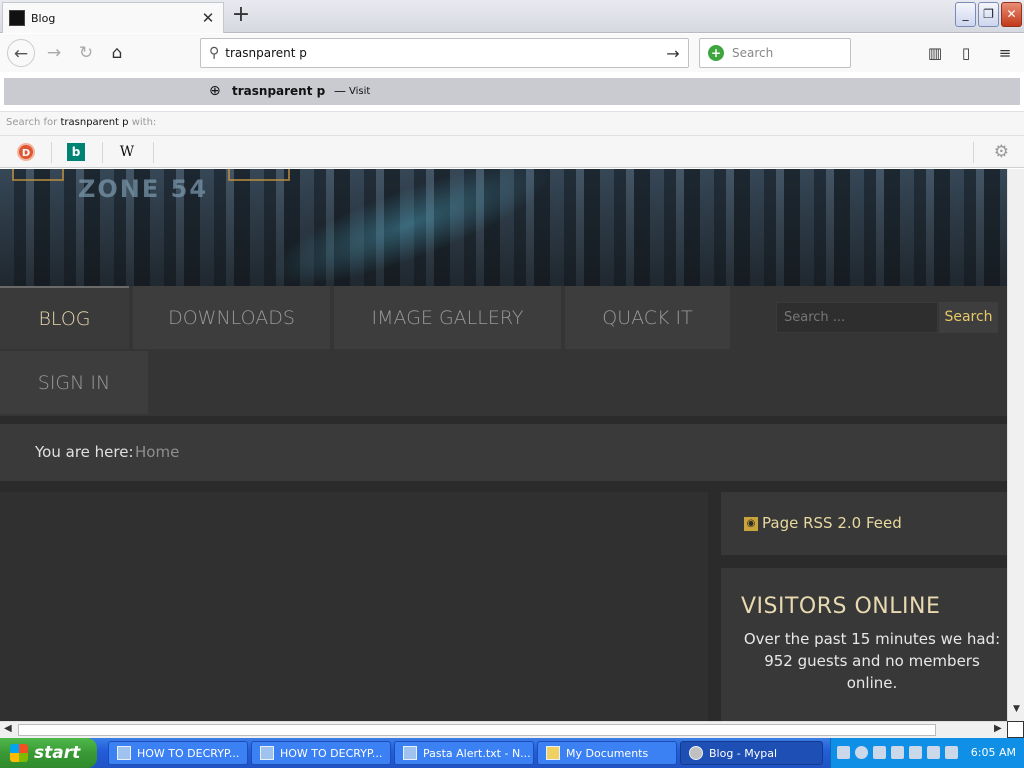 This screenshot has width=1024, height=768. Describe the element at coordinates (647, 317) in the screenshot. I see `nav-quack-it: QUACK IT` at that location.